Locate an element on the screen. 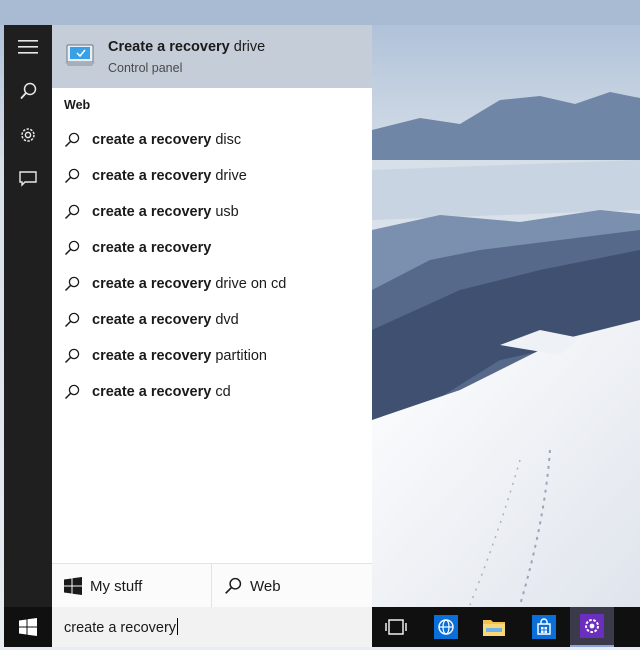 The image size is (640, 650). best-match-title: Create a recovery drive is located at coordinates (187, 47).